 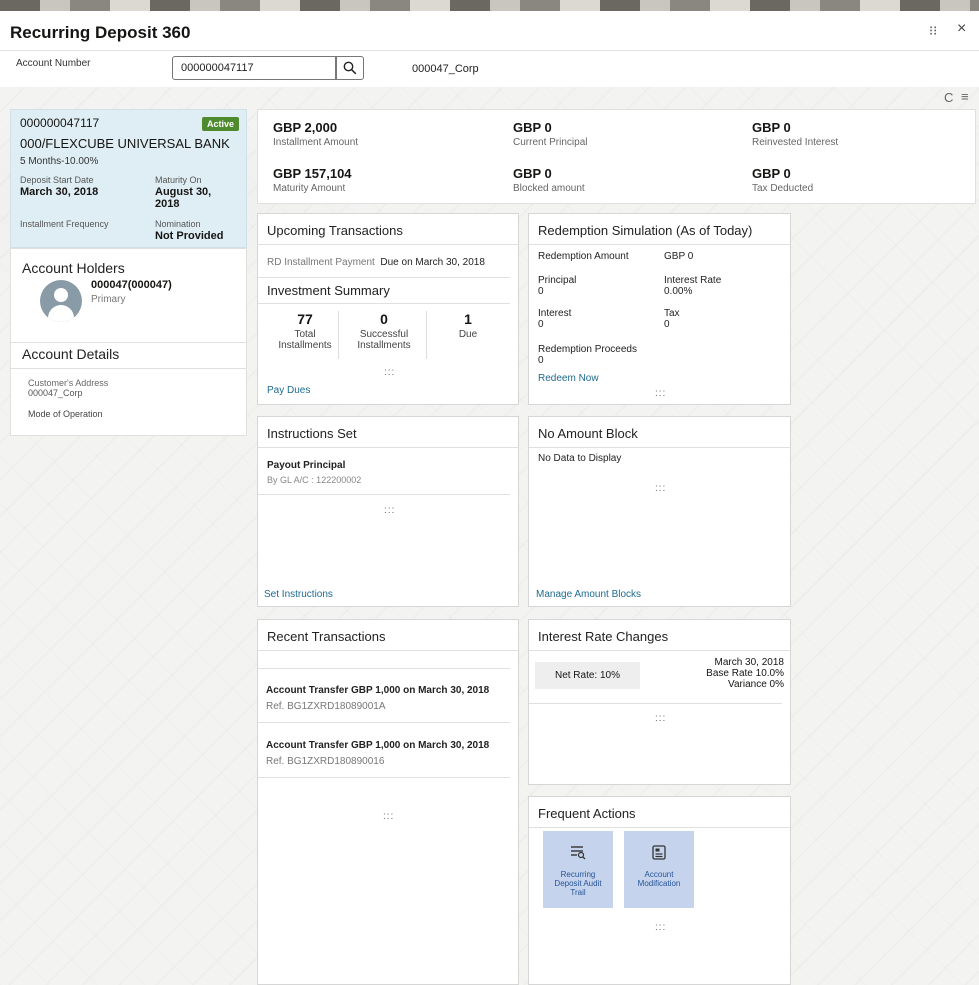 I want to click on mode-of-operation-label: Mode of Operation, so click(x=65, y=414).